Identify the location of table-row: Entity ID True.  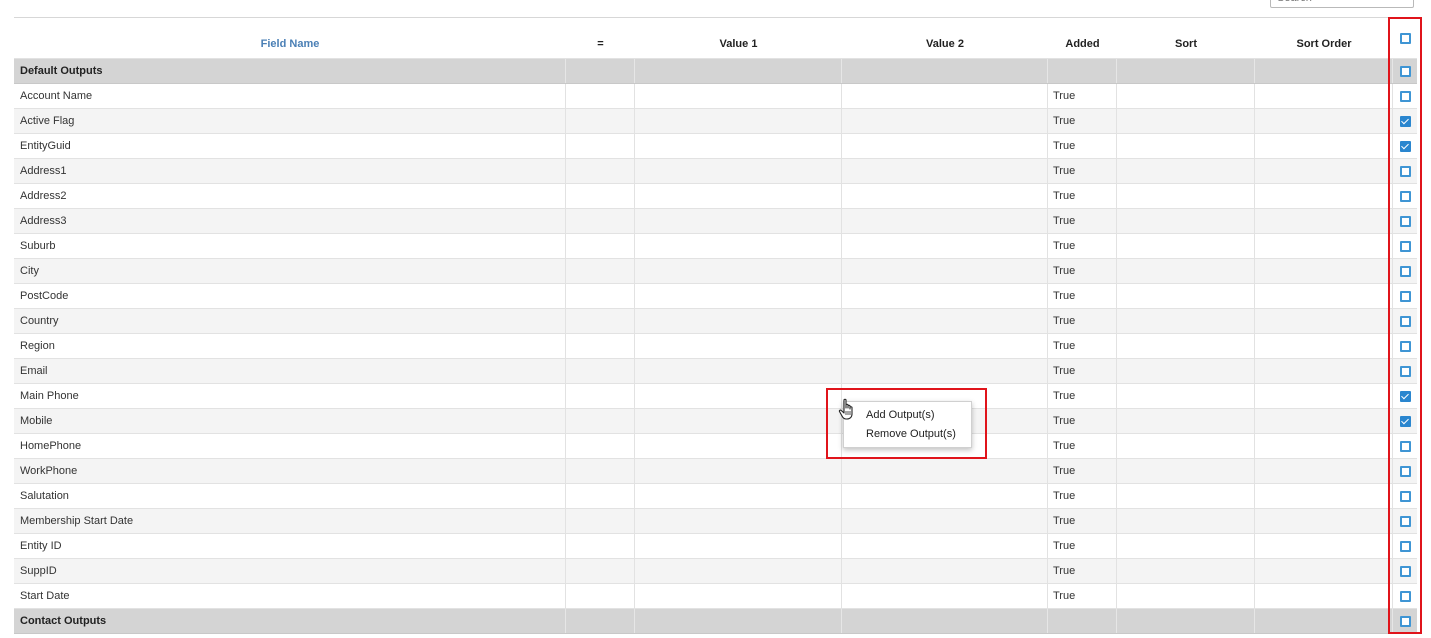
(715, 546).